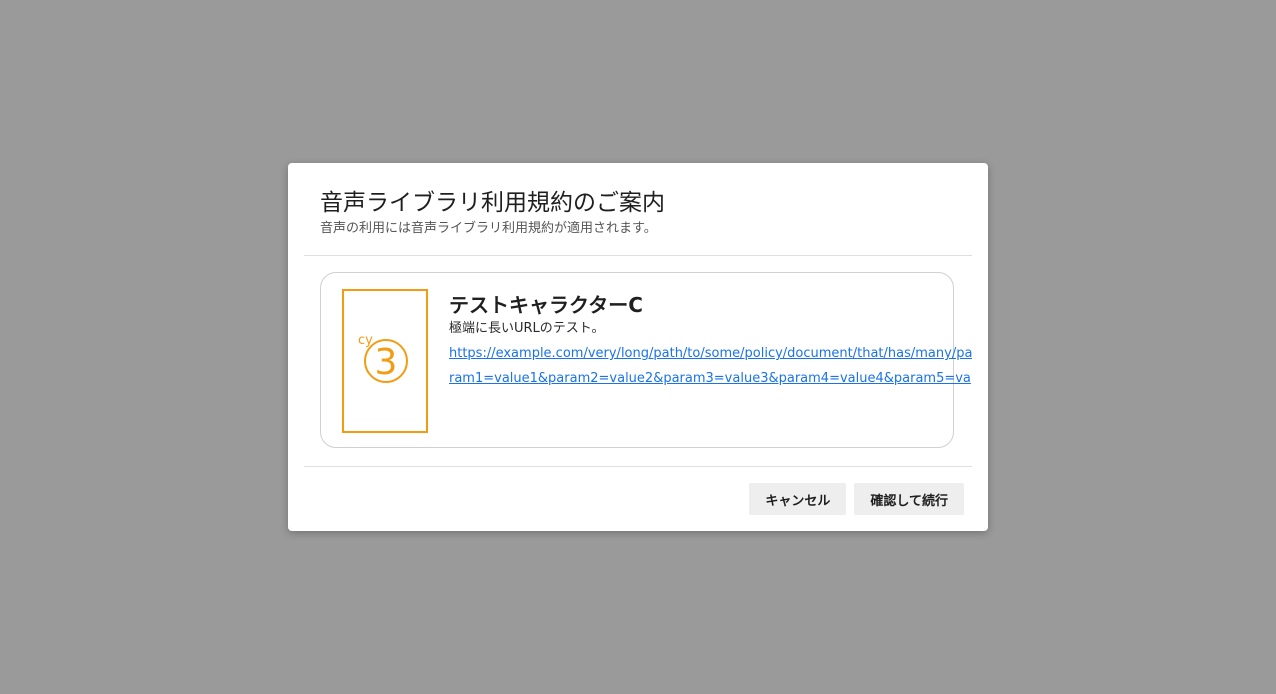 The height and width of the screenshot is (694, 1276). I want to click on portrait-number: 3, so click(386, 362).